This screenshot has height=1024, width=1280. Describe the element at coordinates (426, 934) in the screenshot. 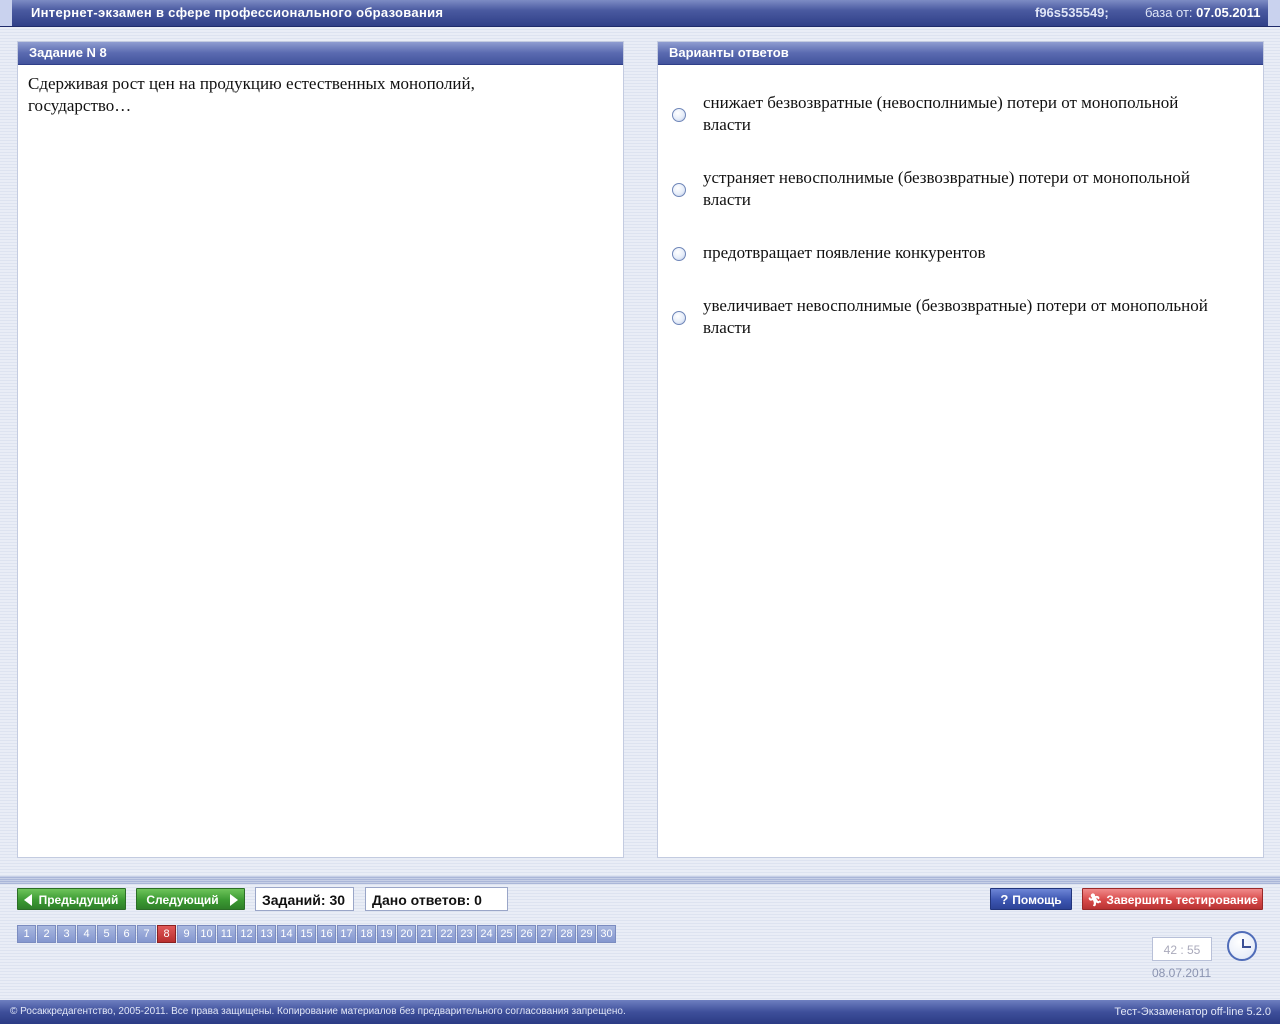

I see `page-button-21: 21` at that location.